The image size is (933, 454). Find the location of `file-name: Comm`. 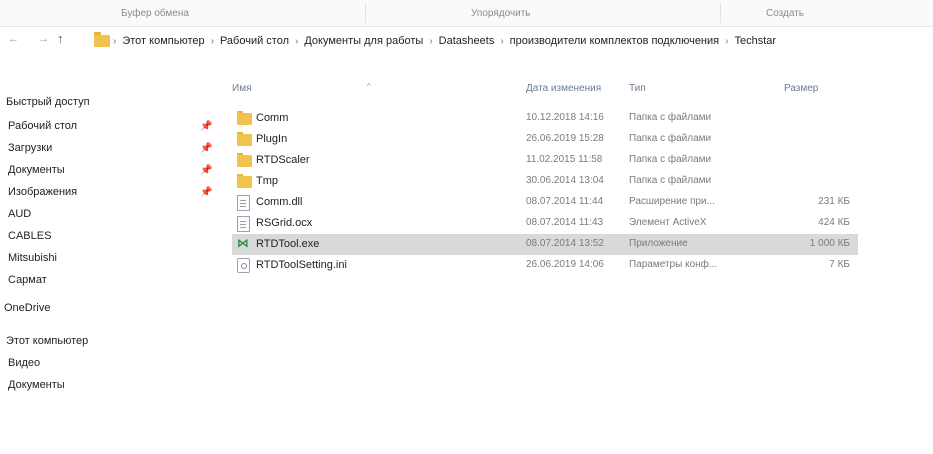

file-name: Comm is located at coordinates (272, 118).